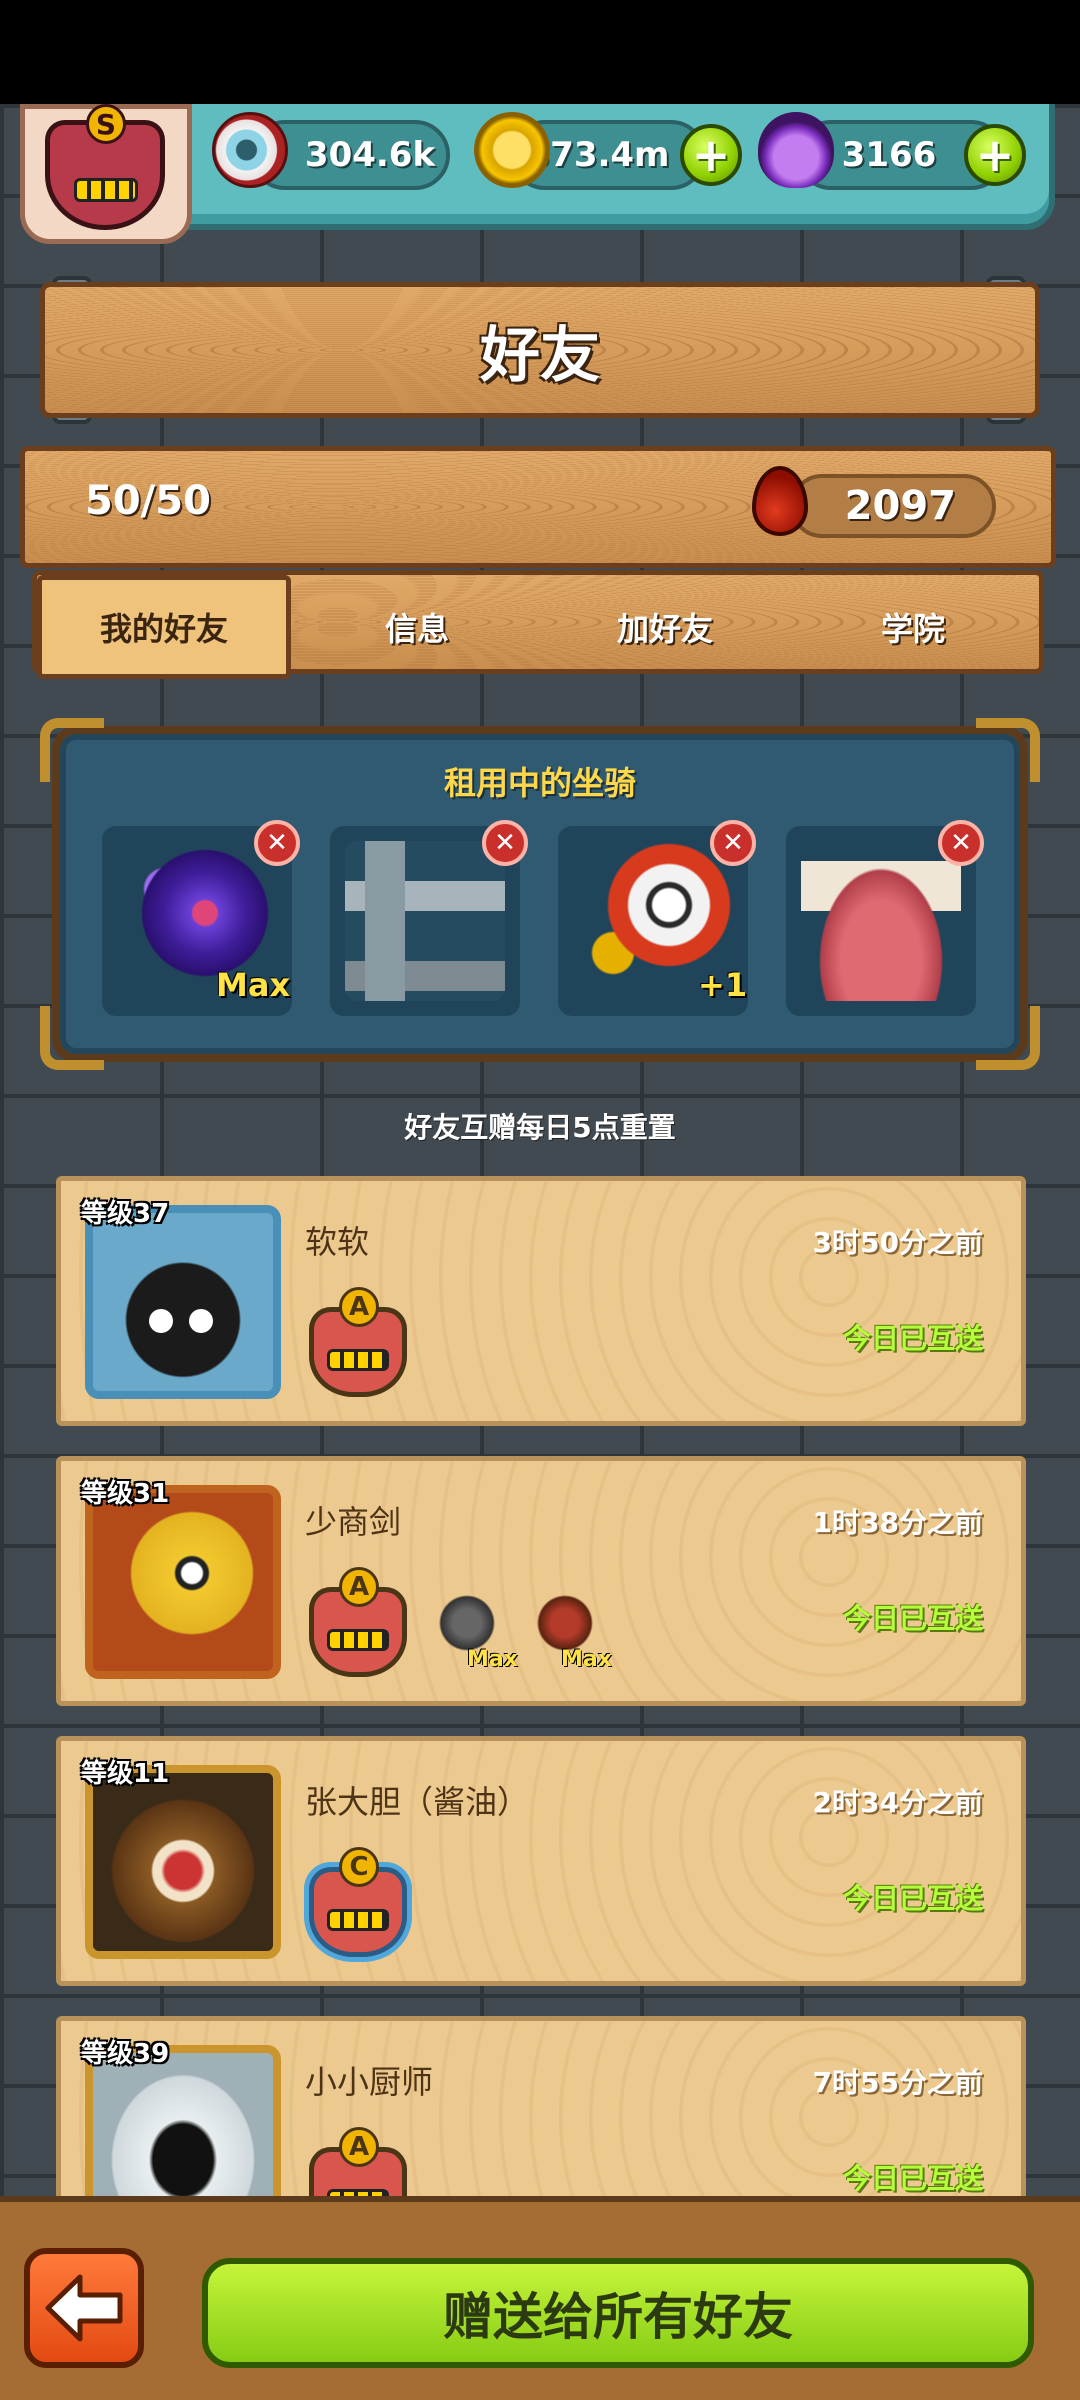 Image resolution: width=1080 pixels, height=2400 pixels. I want to click on friend-level: 等级37, so click(125, 1214).